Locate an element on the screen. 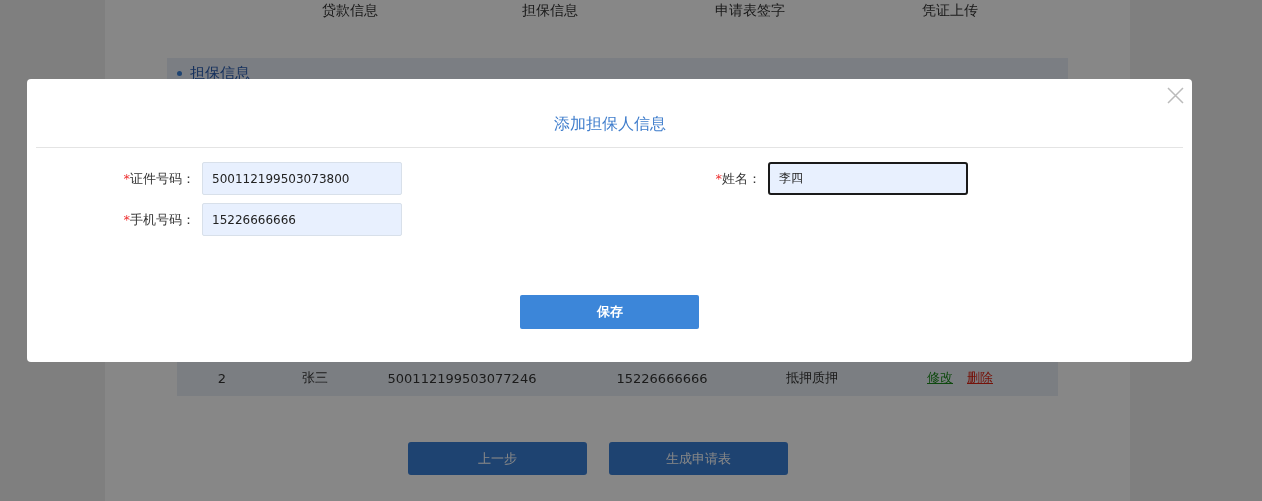 This screenshot has height=501, width=1262. field-label: *姓名： is located at coordinates (738, 178).